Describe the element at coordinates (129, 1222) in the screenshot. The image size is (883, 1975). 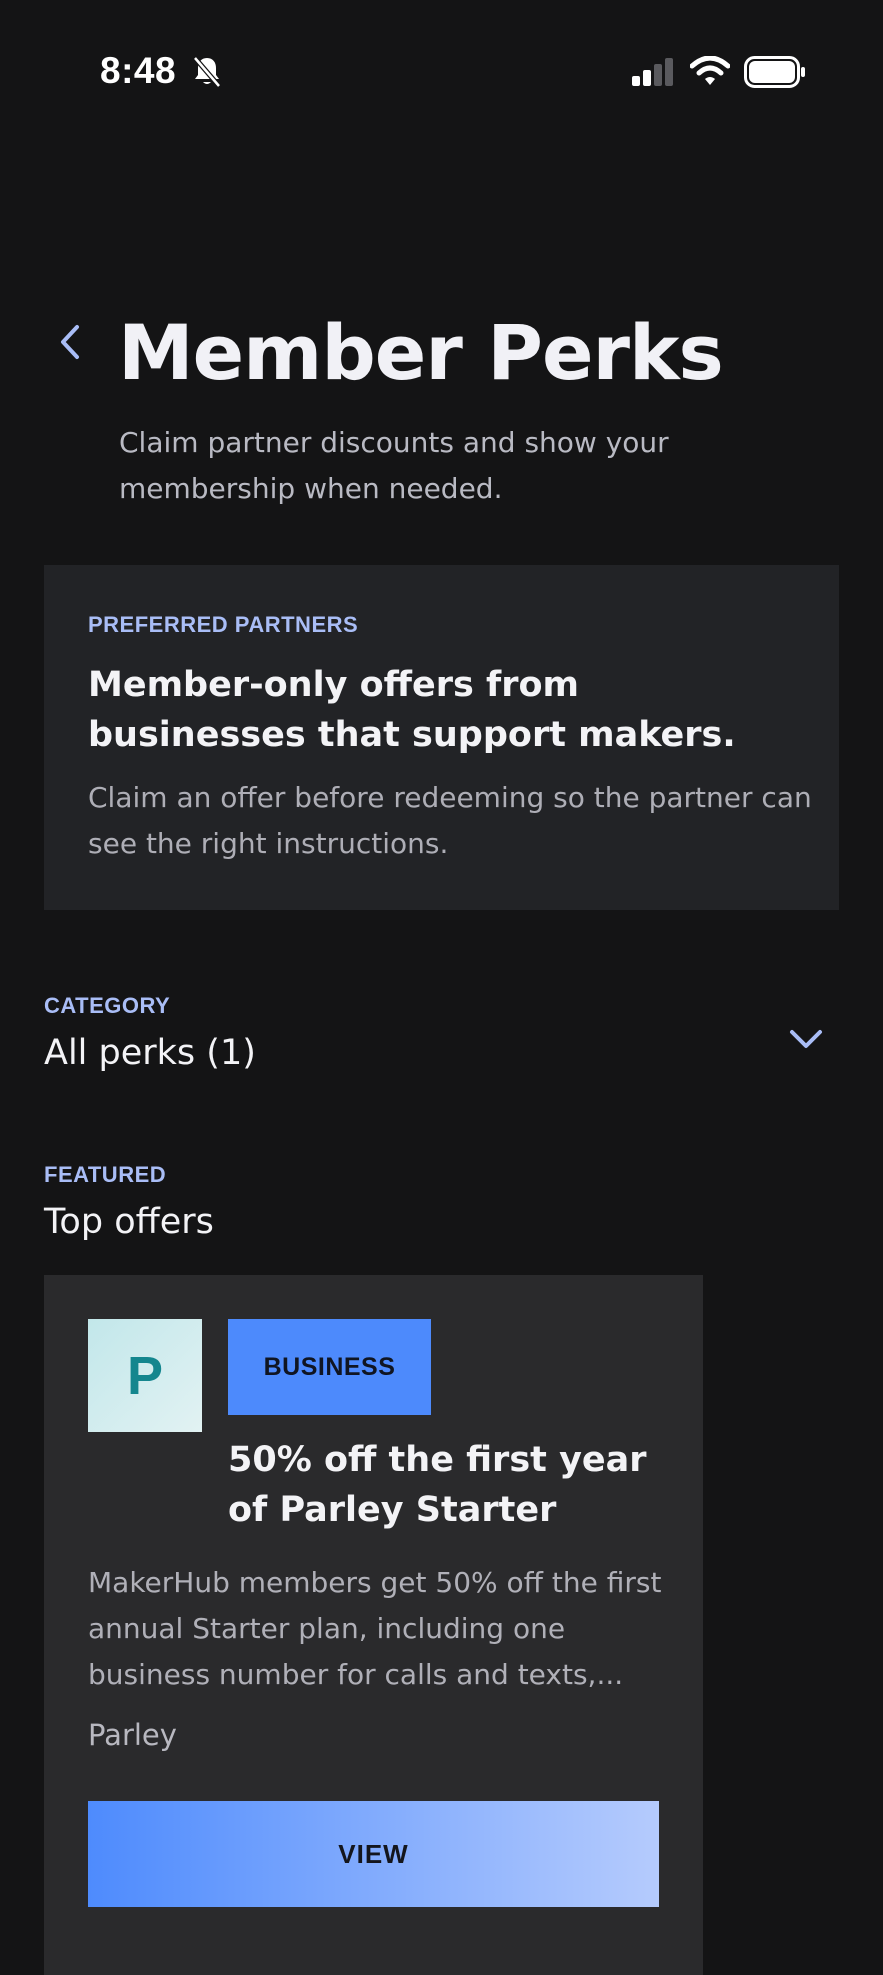
I see `featured-heading: Top offers` at that location.